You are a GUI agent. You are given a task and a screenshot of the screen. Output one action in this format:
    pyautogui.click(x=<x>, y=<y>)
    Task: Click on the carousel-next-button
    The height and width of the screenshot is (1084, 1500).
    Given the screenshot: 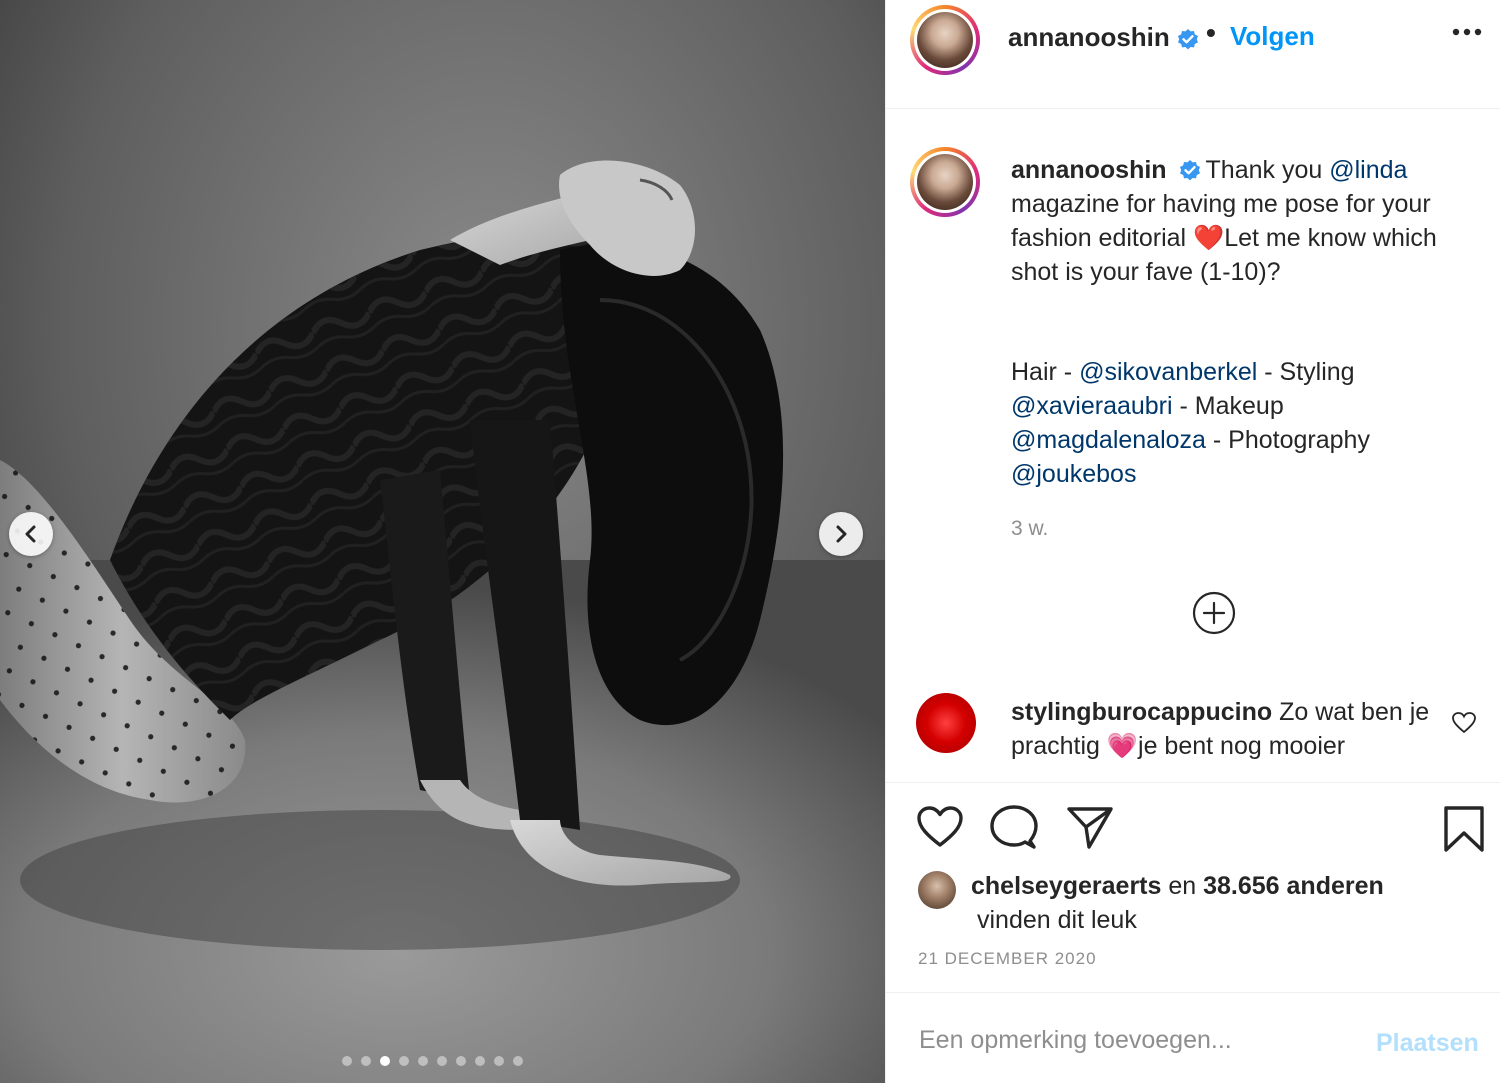 What is the action you would take?
    pyautogui.click(x=841, y=534)
    